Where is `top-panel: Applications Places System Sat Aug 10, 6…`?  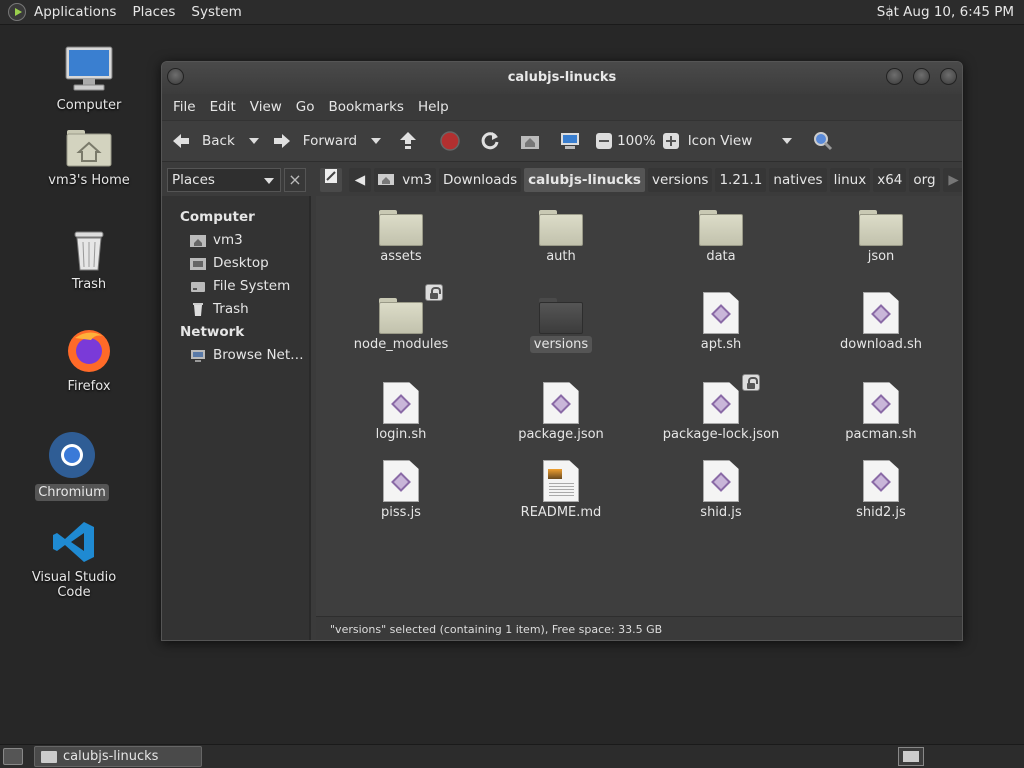 top-panel: Applications Places System Sat Aug 10, 6… is located at coordinates (512, 12).